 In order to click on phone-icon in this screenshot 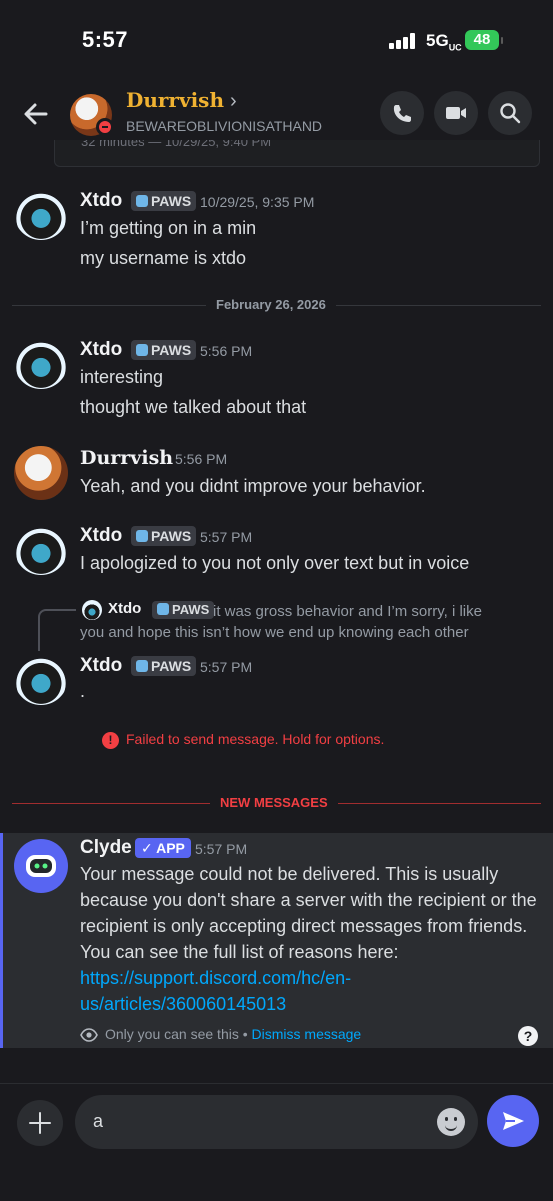, I will do `click(402, 113)`.